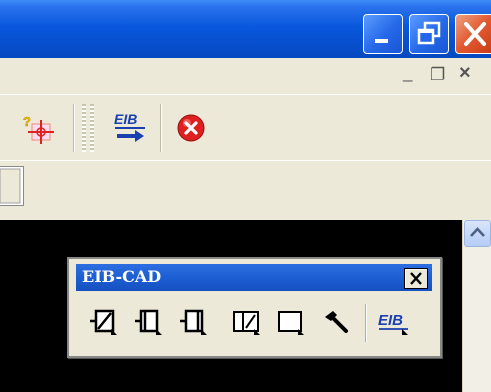 This screenshot has width=491, height=392. I want to click on minimize-button, so click(383, 34).